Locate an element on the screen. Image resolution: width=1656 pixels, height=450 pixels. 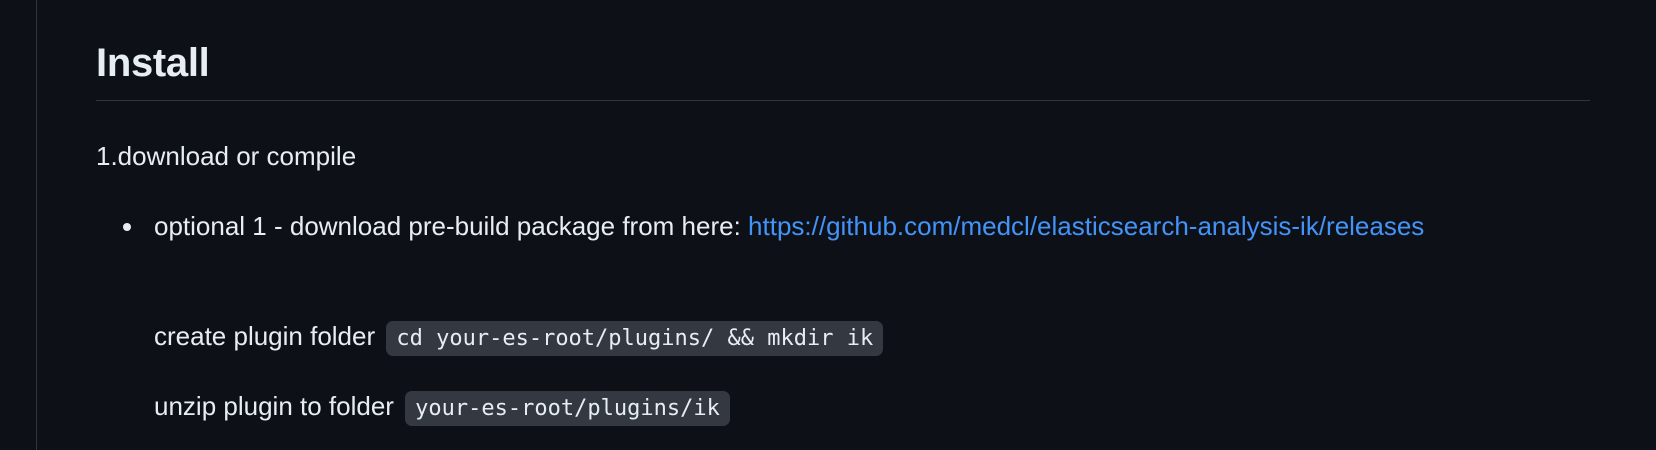
bullet-dot-icon is located at coordinates (127, 227).